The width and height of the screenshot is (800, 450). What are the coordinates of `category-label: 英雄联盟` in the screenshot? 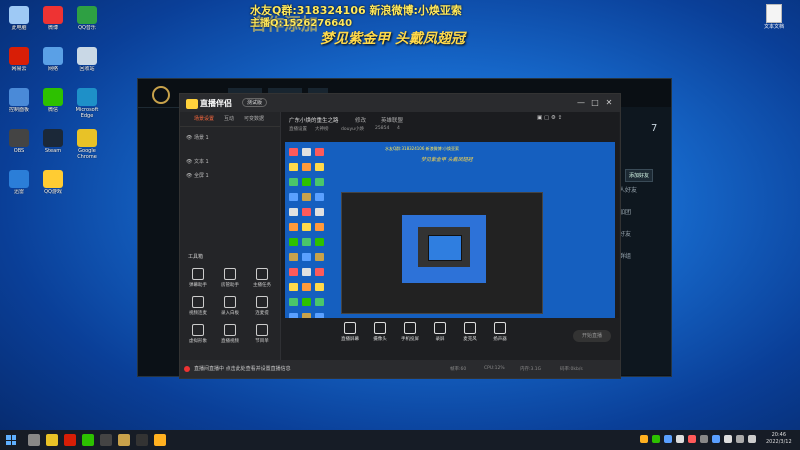 It's located at (392, 120).